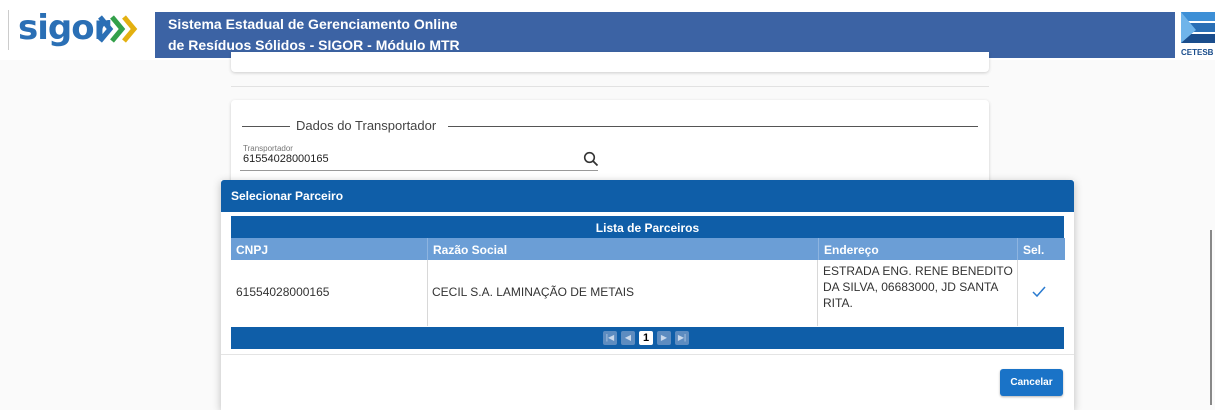 This screenshot has width=1215, height=410. I want to click on dialog-header: Selecionar Parceiro, so click(647, 196).